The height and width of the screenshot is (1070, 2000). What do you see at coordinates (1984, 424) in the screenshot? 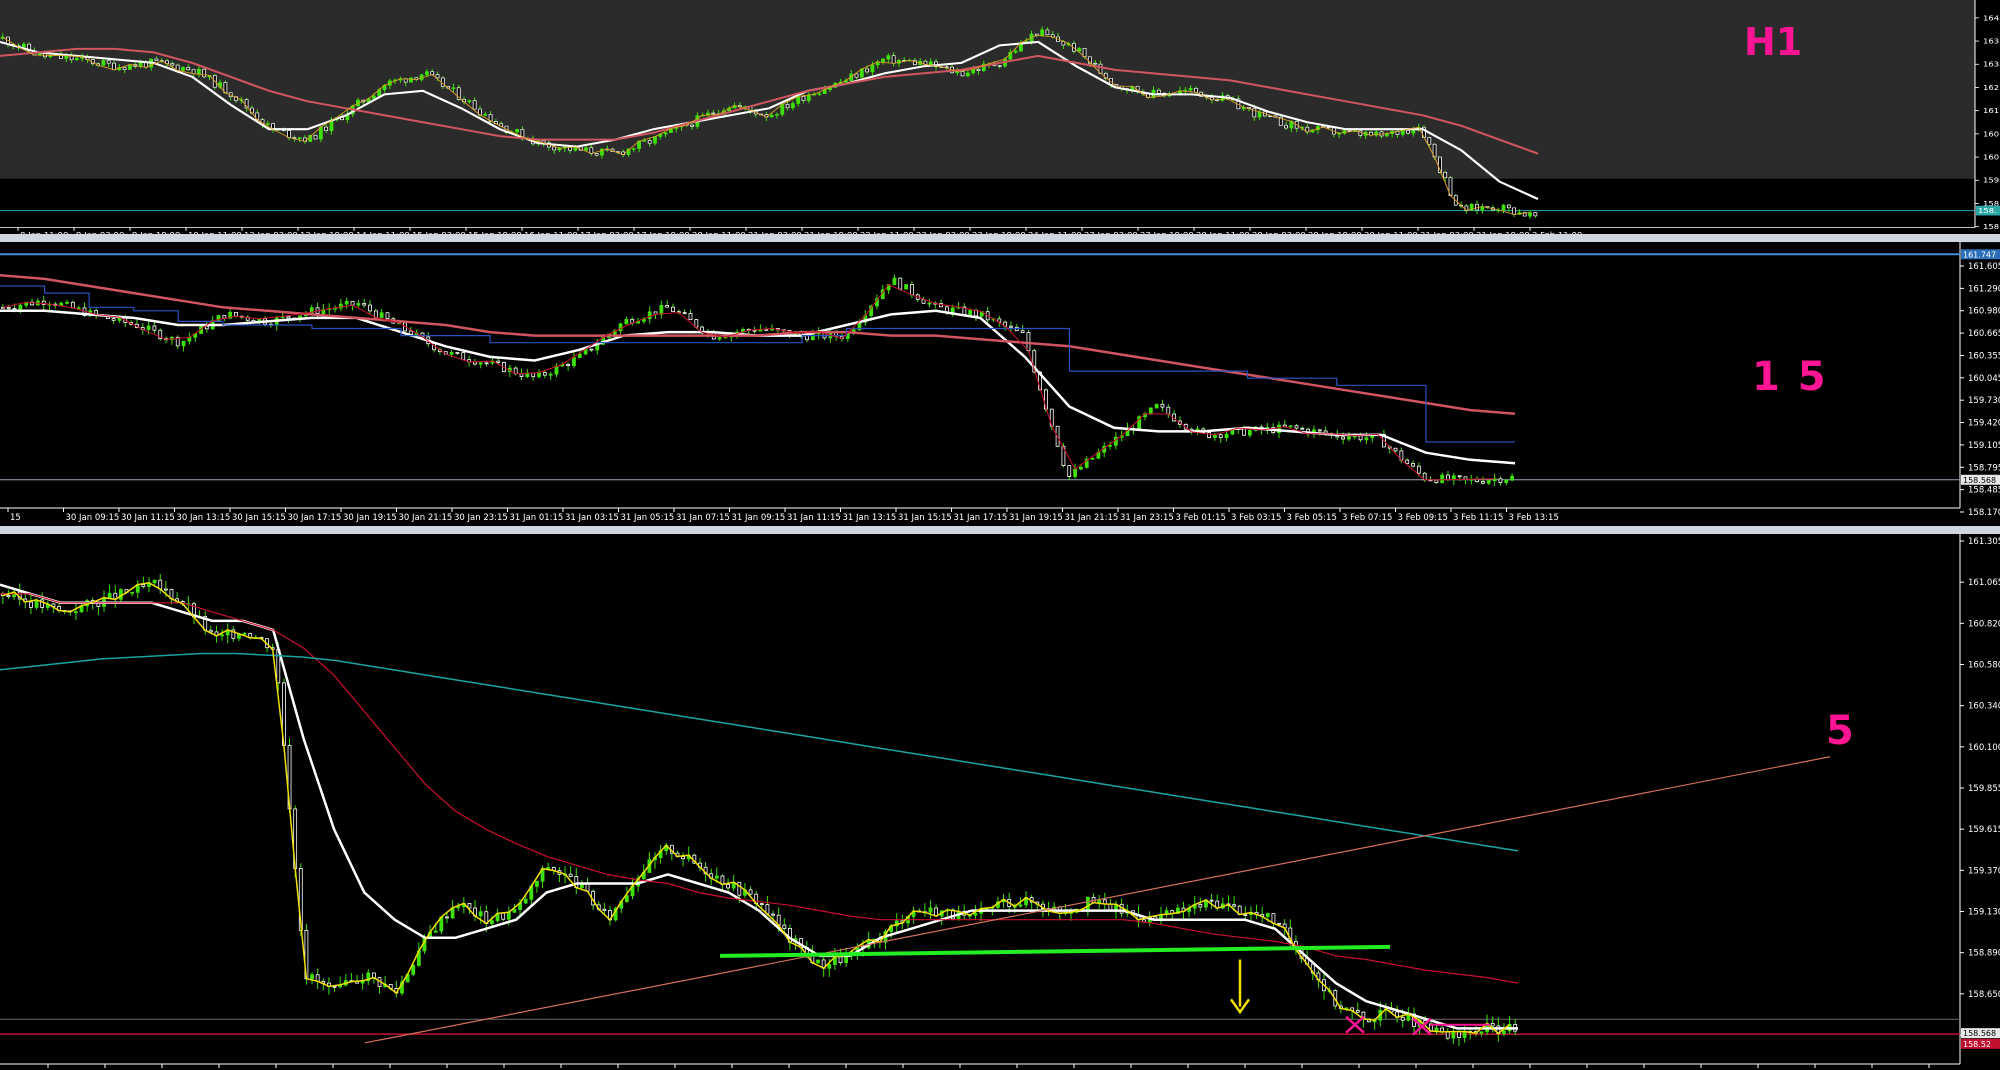
I see `price-label: 159.420` at bounding box center [1984, 424].